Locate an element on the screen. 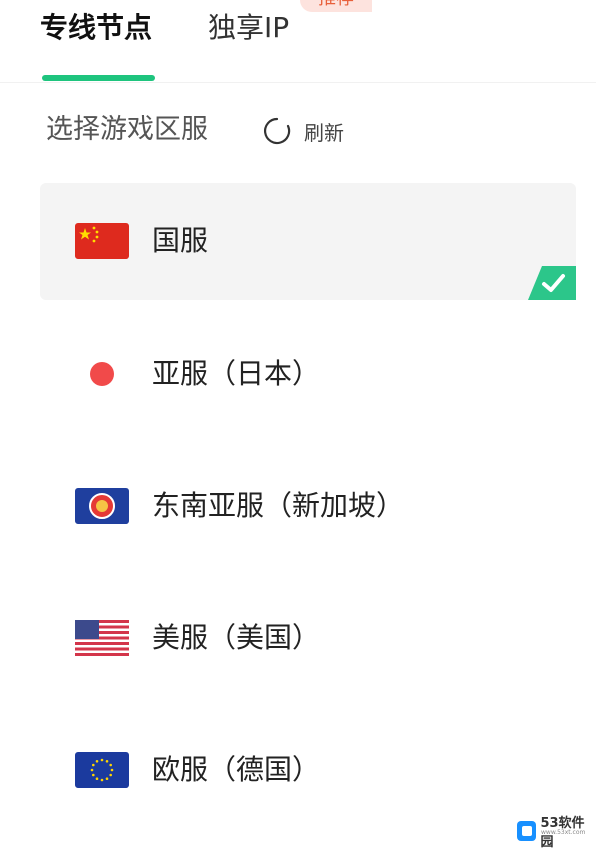 This screenshot has height=851, width=596. section-title: 选择游戏区服 is located at coordinates (127, 129).